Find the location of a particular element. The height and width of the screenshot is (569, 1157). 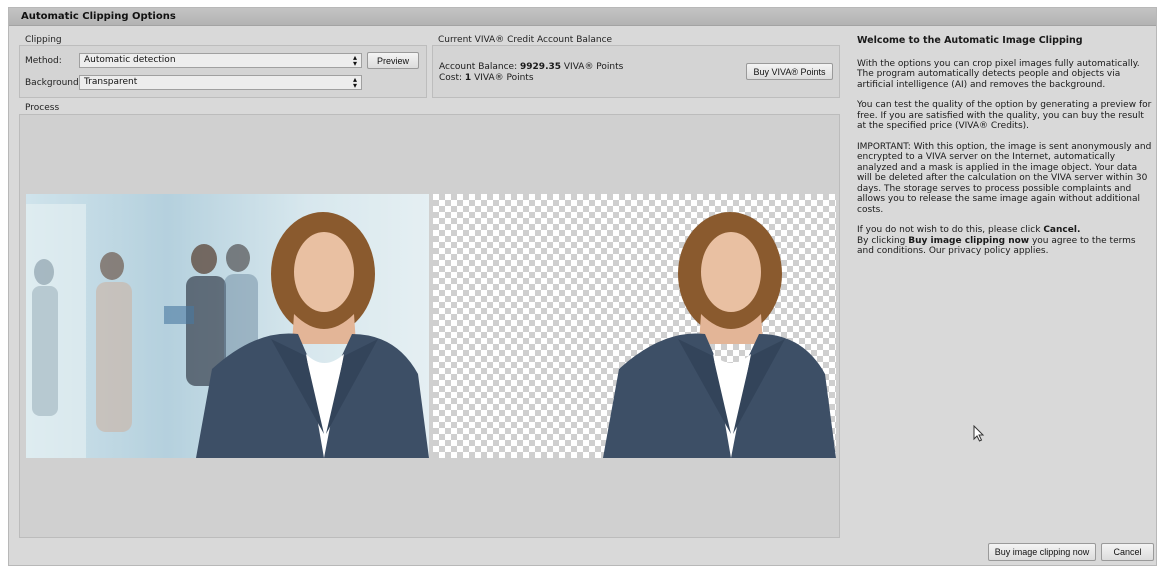

account-balance-value: 9929.35 is located at coordinates (541, 67).